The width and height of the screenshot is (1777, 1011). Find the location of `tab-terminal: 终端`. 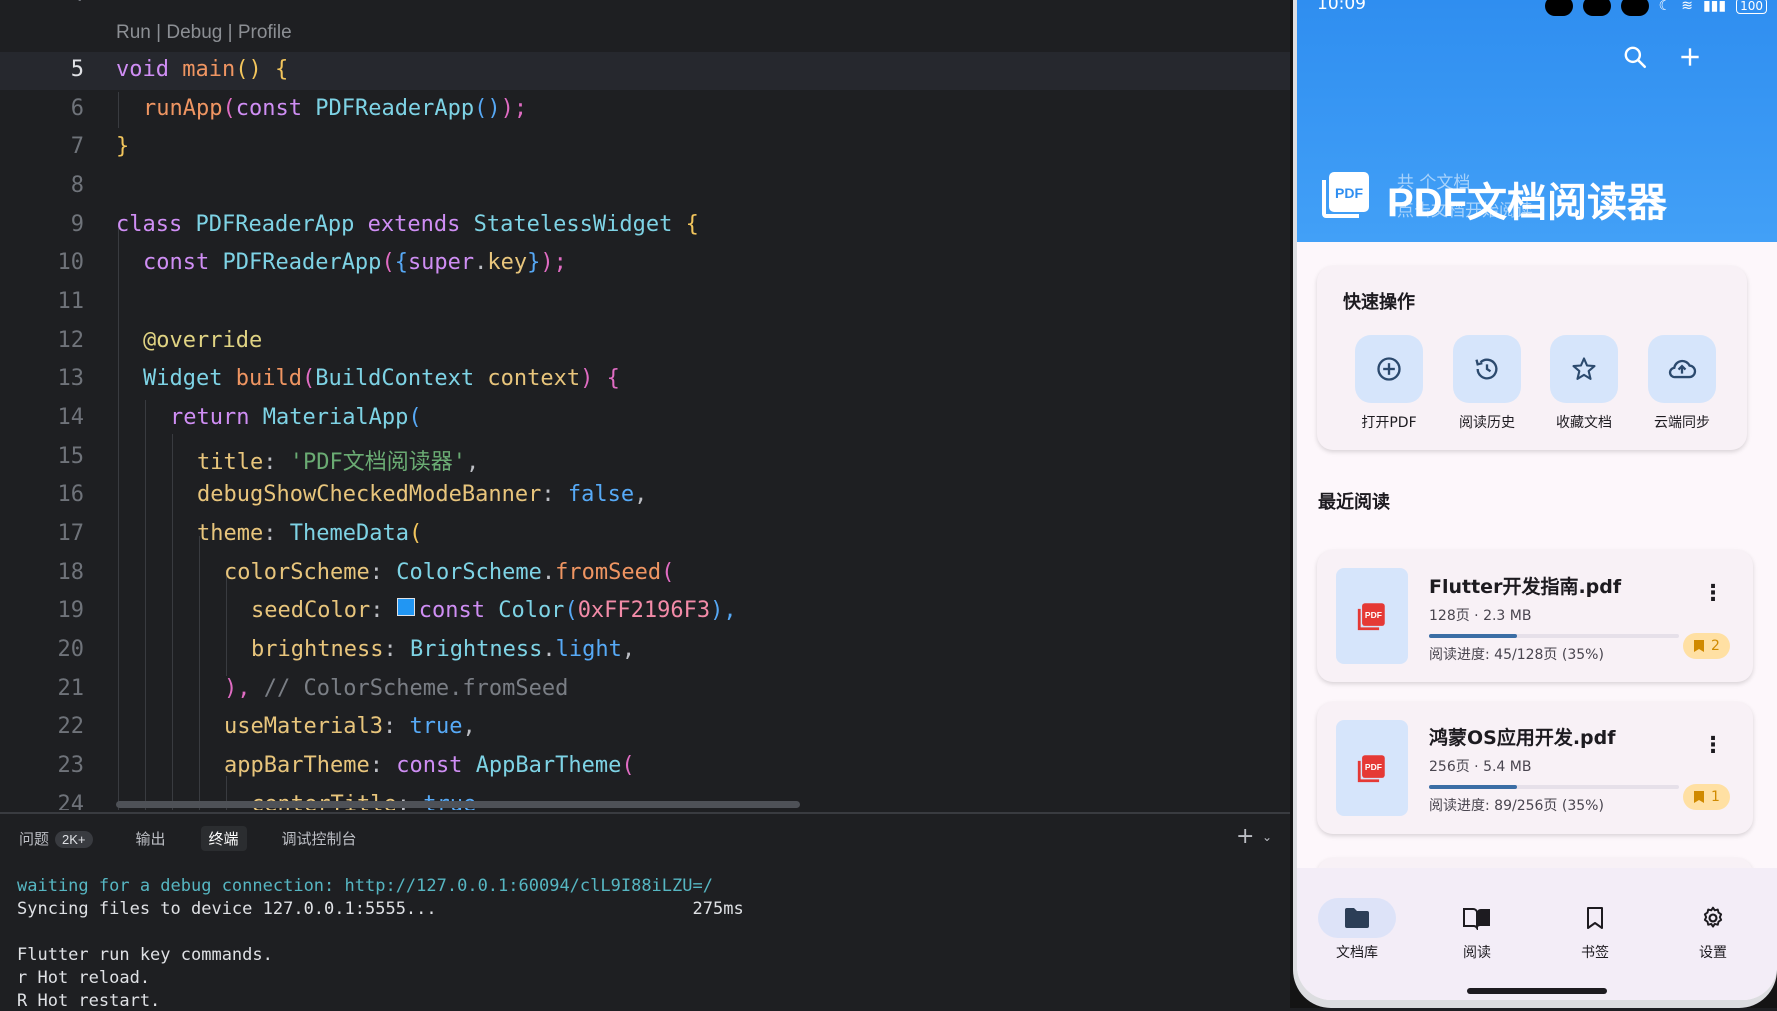

tab-terminal: 终端 is located at coordinates (223, 838).